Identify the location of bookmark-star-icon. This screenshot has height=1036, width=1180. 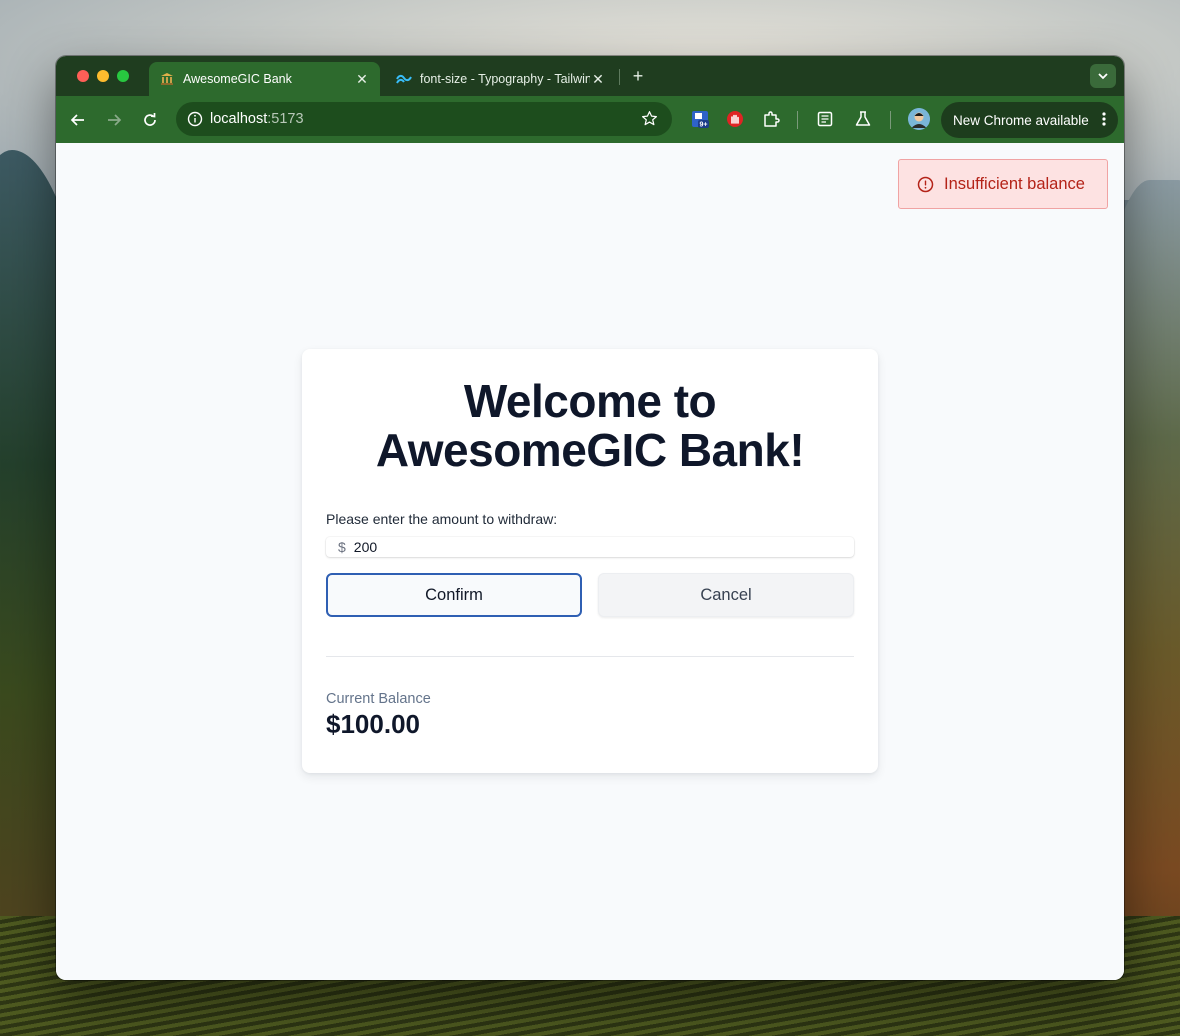
(649, 121).